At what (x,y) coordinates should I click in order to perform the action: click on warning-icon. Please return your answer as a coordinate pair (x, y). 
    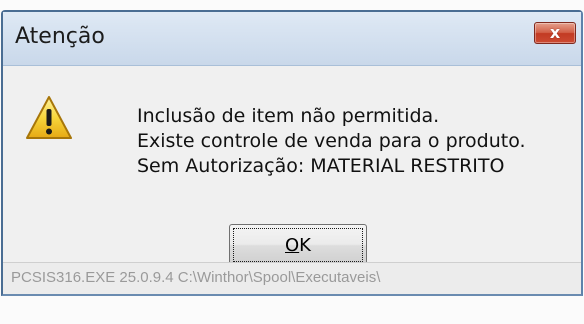
    Looking at the image, I should click on (49, 117).